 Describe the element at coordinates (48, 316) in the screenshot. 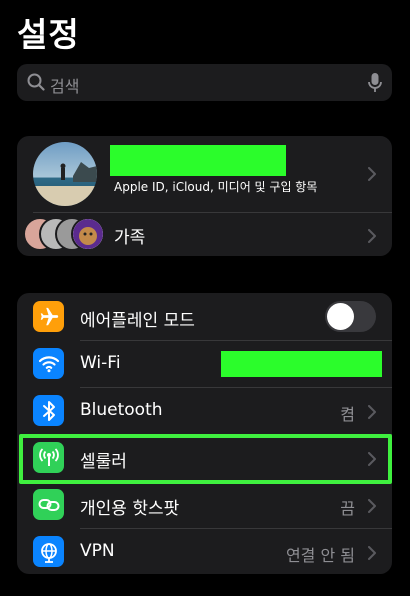

I see `airplane-icon` at that location.